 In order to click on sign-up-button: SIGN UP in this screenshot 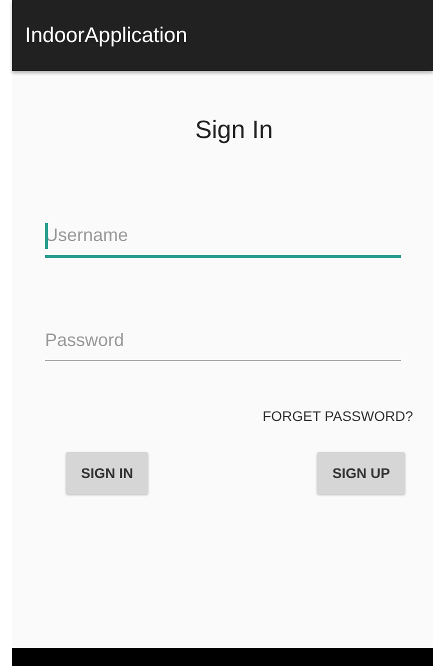, I will do `click(361, 473)`.